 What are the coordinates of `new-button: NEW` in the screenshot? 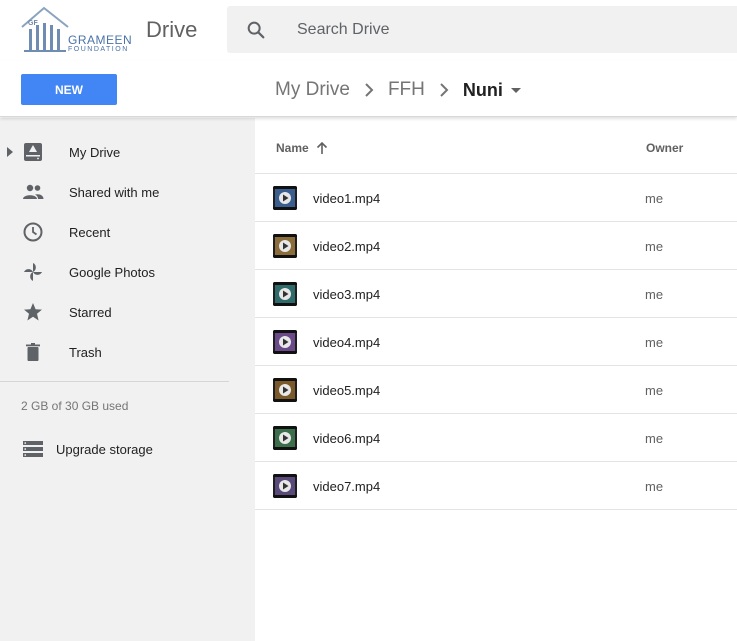 It's located at (69, 89).